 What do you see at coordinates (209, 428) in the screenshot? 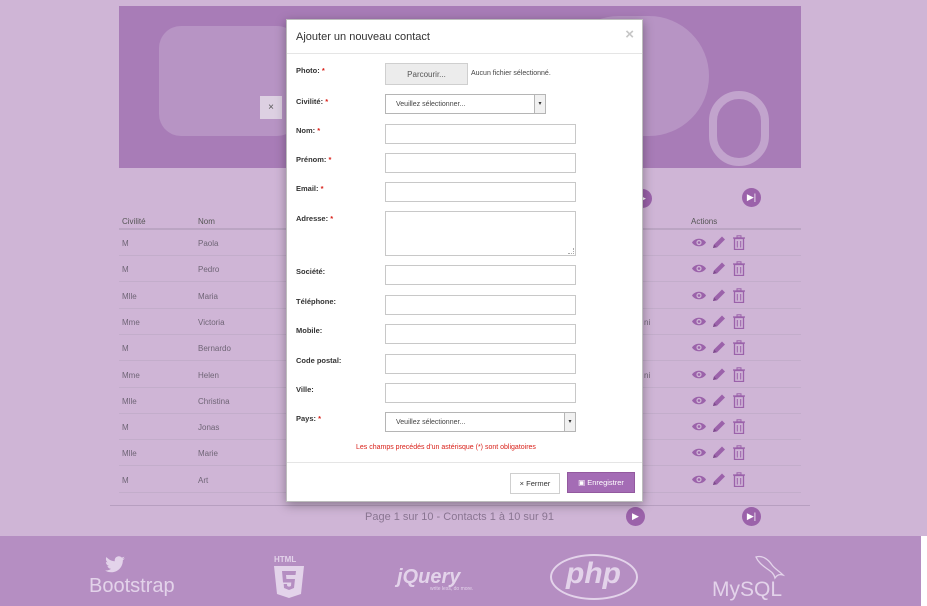
I see `cell-nom: Jonas` at bounding box center [209, 428].